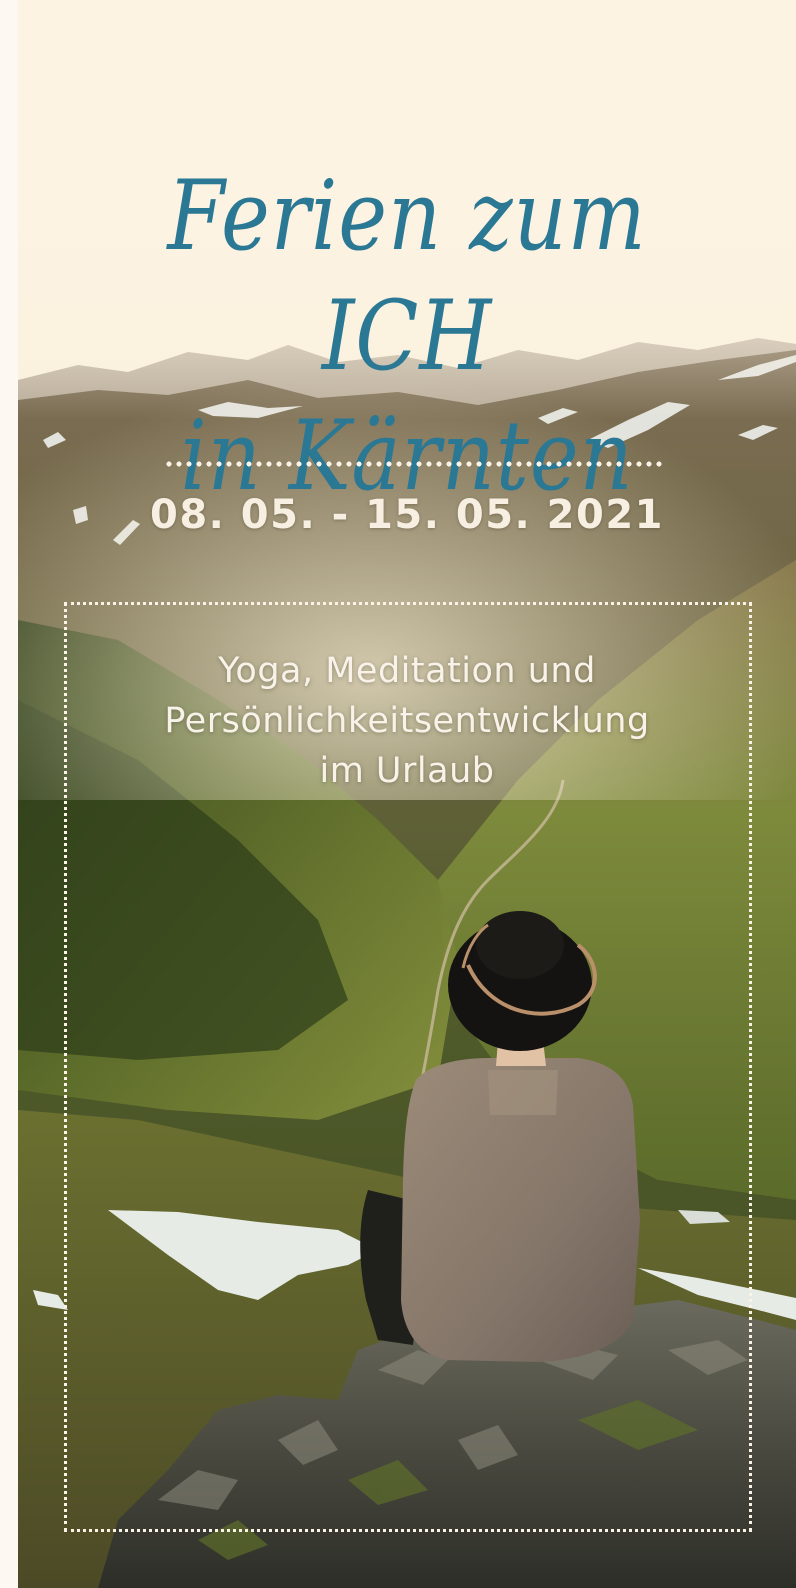 The width and height of the screenshot is (796, 1588). Describe the element at coordinates (407, 515) in the screenshot. I see `date-range: 08. 05. - 15. 05. 2021` at that location.